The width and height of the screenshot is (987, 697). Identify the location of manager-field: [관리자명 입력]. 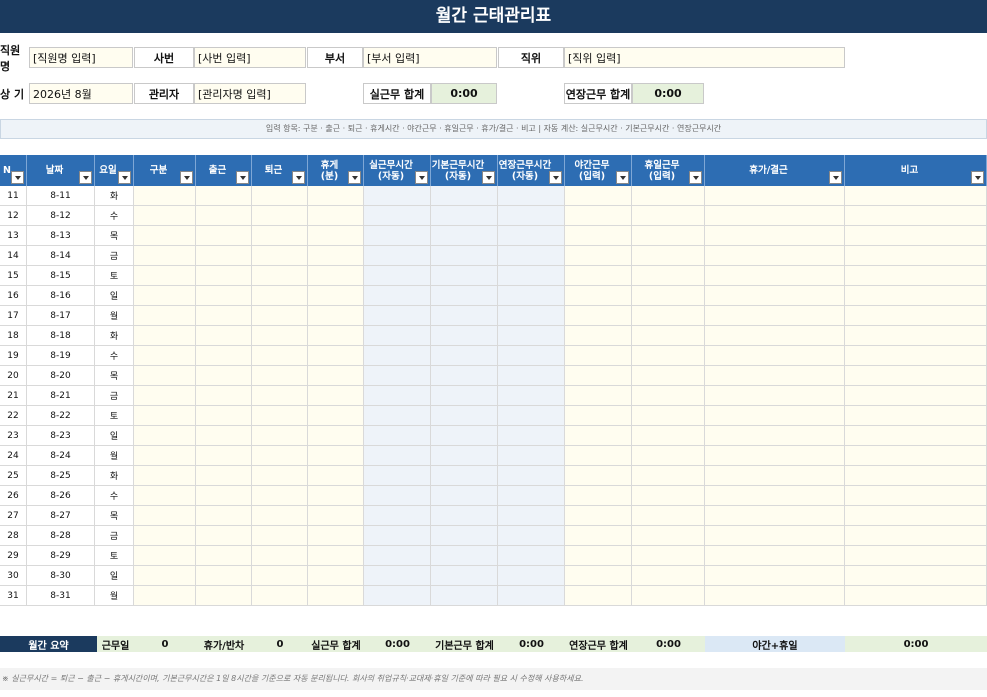
(250, 93).